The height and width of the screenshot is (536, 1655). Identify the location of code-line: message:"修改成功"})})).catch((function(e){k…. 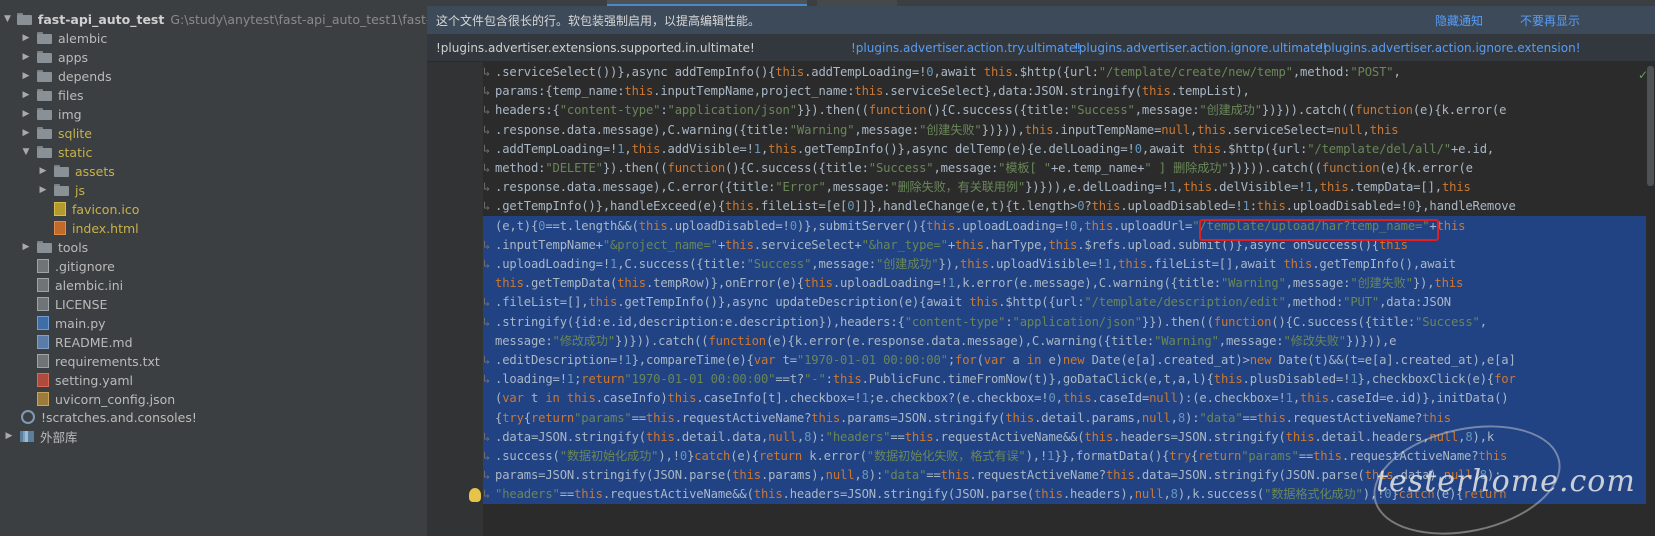
(1064, 340).